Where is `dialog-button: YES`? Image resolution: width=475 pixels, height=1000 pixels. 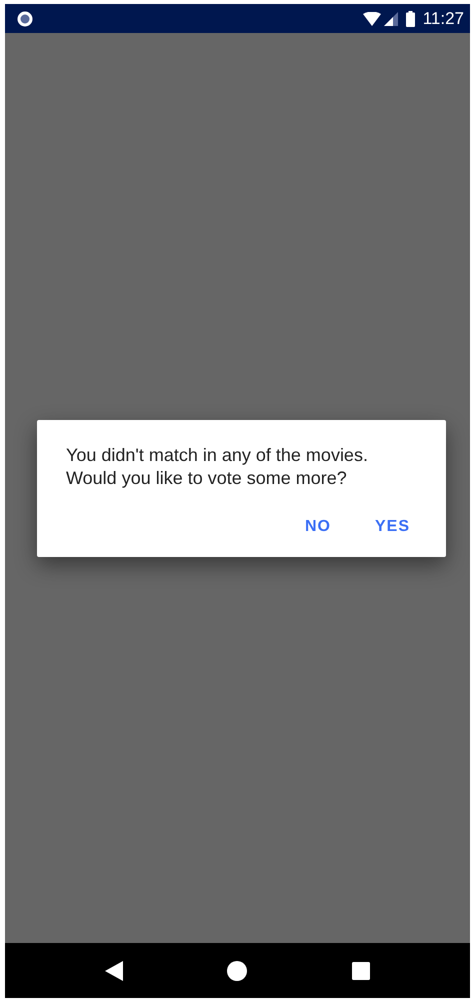 dialog-button: YES is located at coordinates (392, 527).